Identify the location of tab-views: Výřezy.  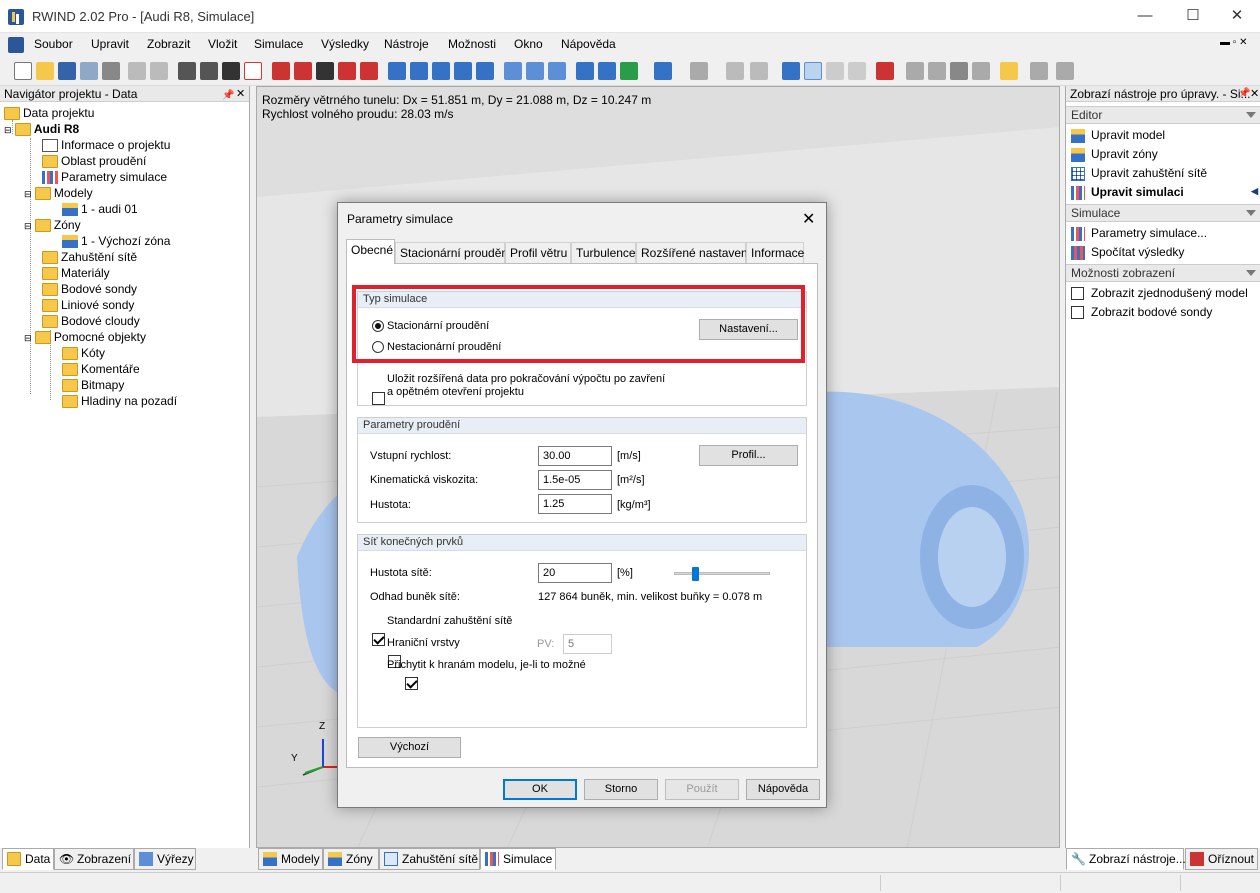
(165, 859).